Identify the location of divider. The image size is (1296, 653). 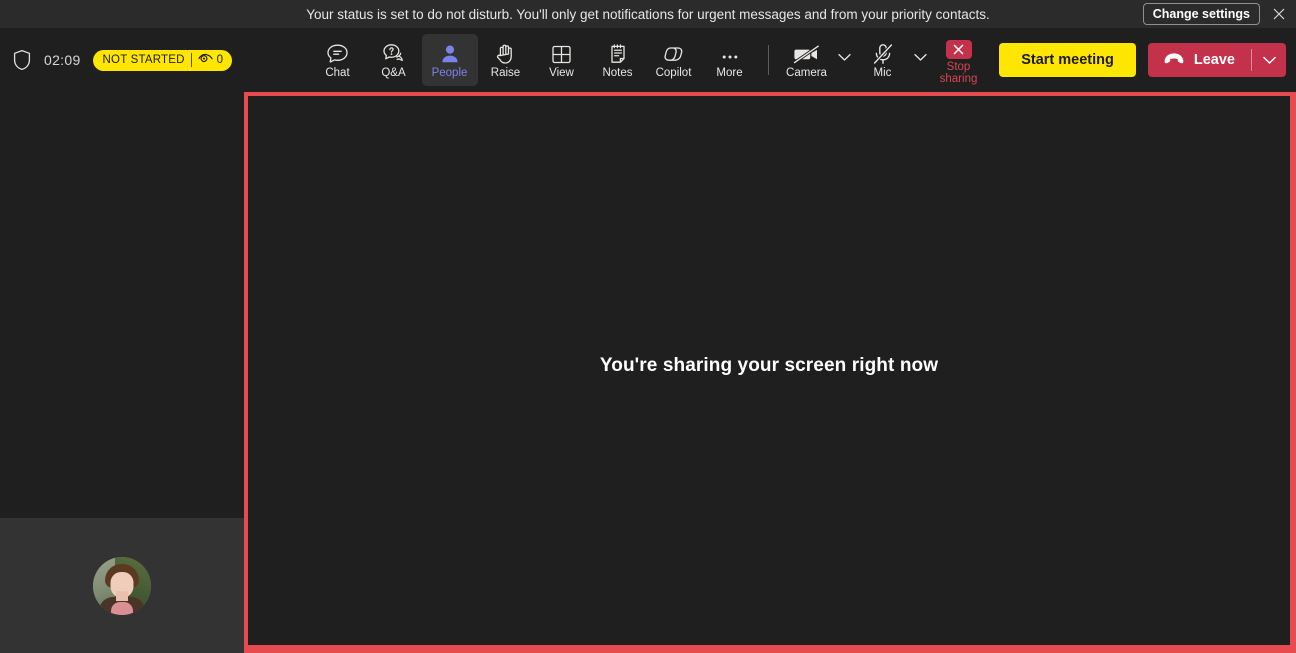
(191, 60).